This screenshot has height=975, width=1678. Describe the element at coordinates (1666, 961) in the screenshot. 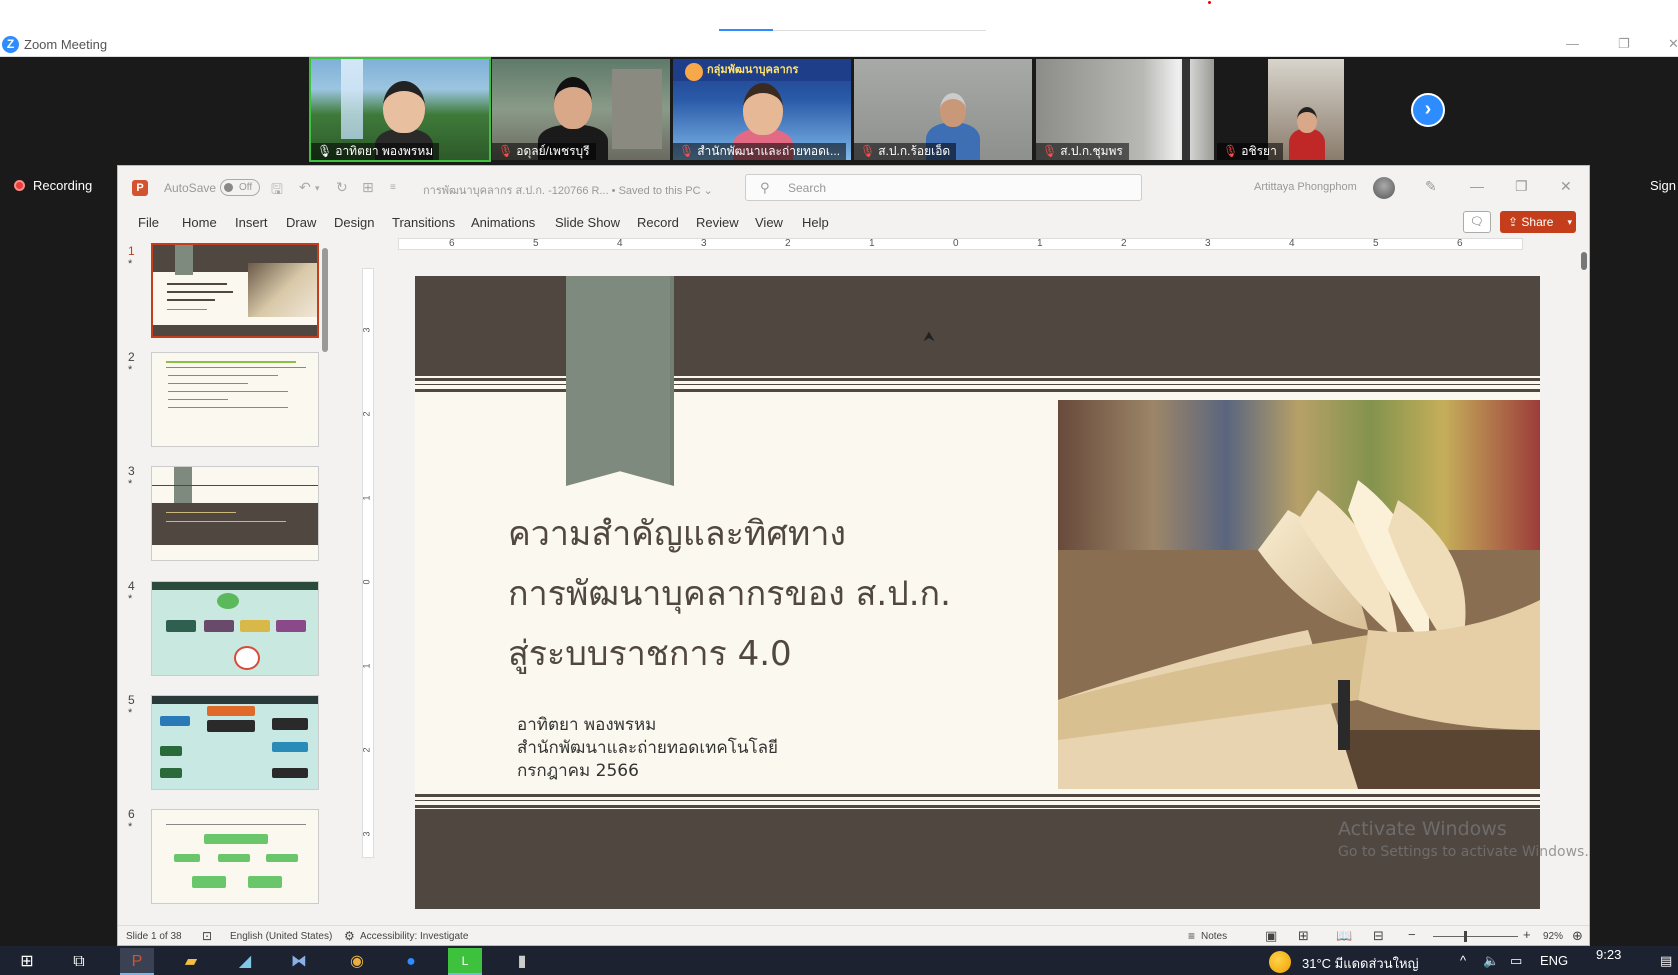

I see `notifications-icon: ▤` at that location.